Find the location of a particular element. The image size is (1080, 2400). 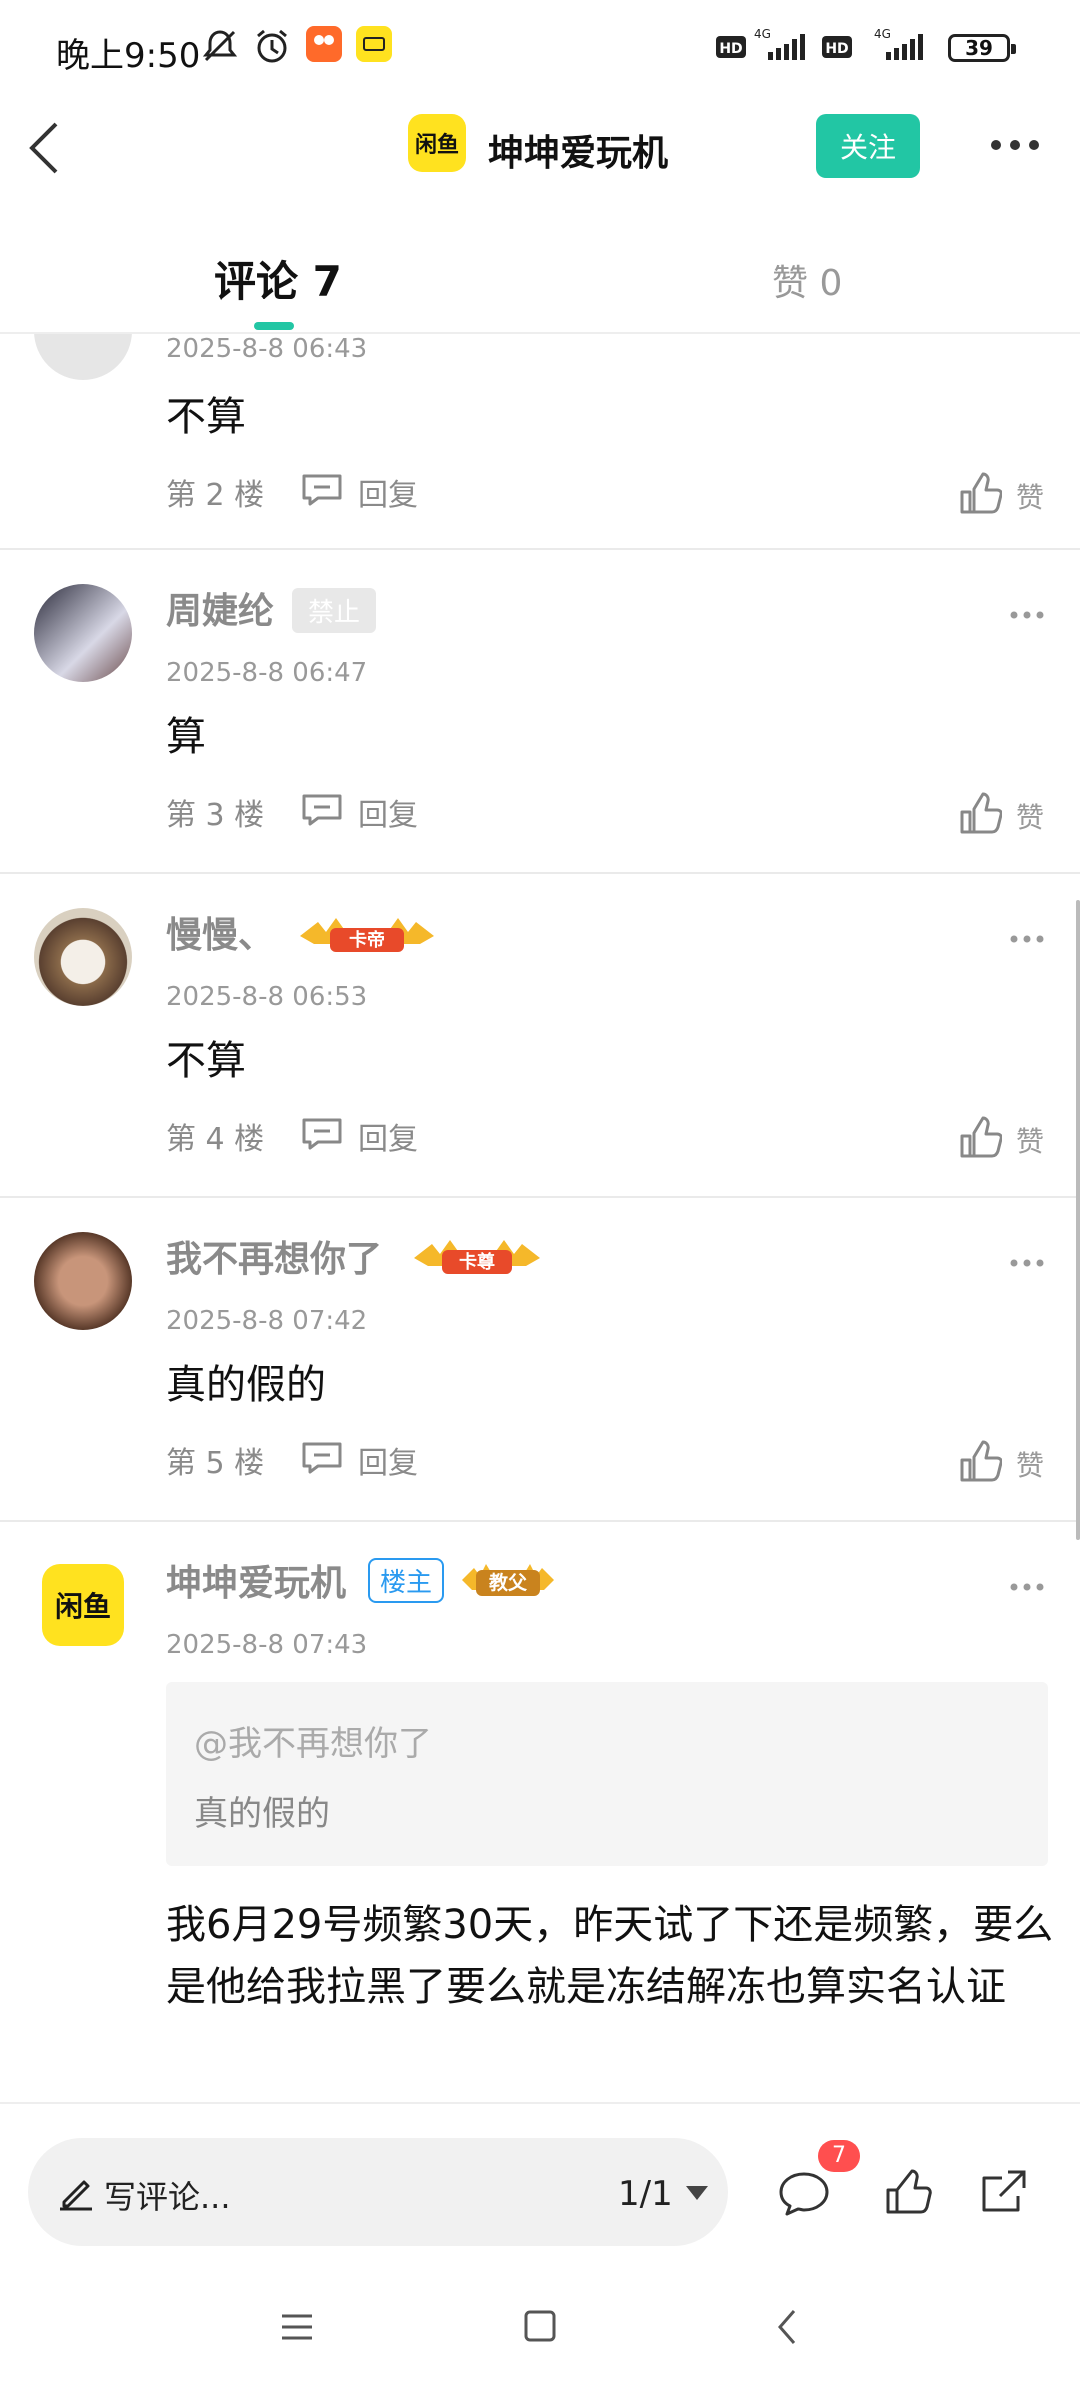

tab-likes: 赞 0 is located at coordinates (807, 280).